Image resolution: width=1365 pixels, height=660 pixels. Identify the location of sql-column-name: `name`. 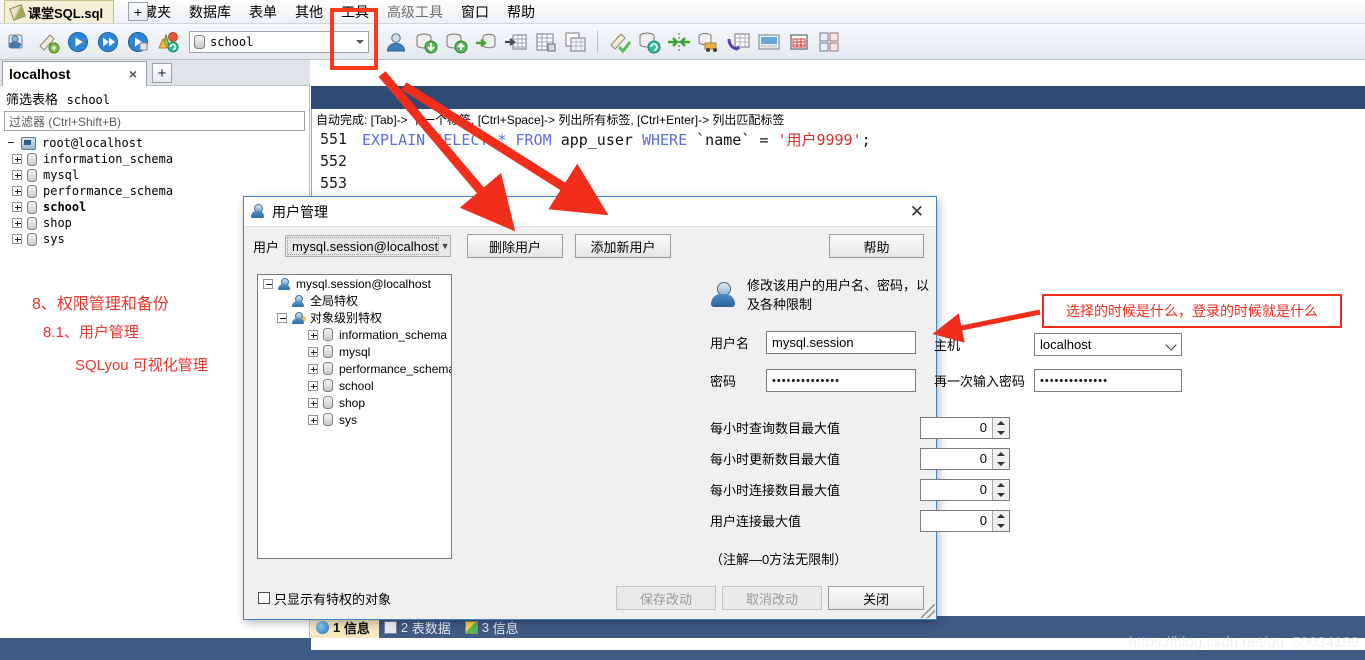
(723, 139).